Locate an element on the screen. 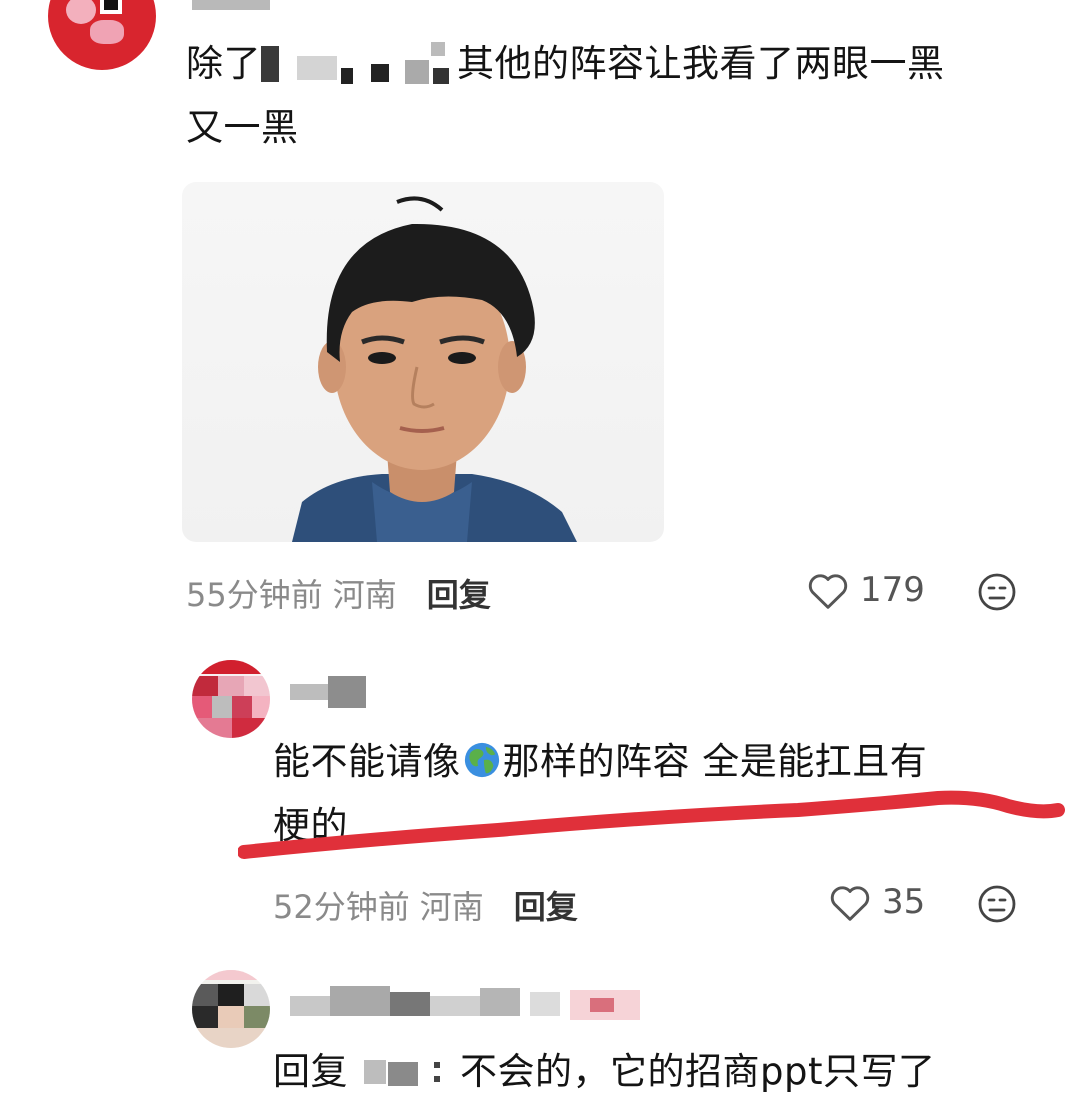 The height and width of the screenshot is (1115, 1080). comment-2-like-count: 35 is located at coordinates (904, 902).